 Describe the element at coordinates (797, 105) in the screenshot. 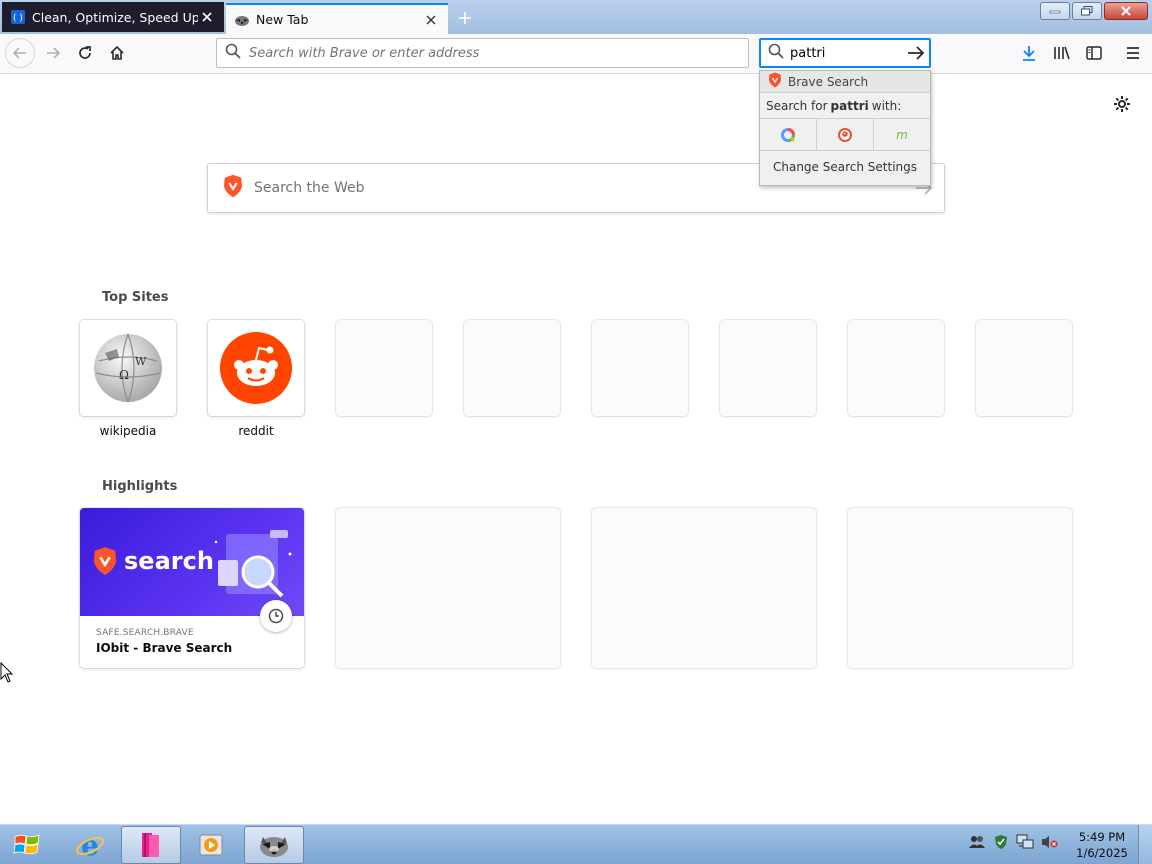

I see `search-for-prefix: Search for` at that location.